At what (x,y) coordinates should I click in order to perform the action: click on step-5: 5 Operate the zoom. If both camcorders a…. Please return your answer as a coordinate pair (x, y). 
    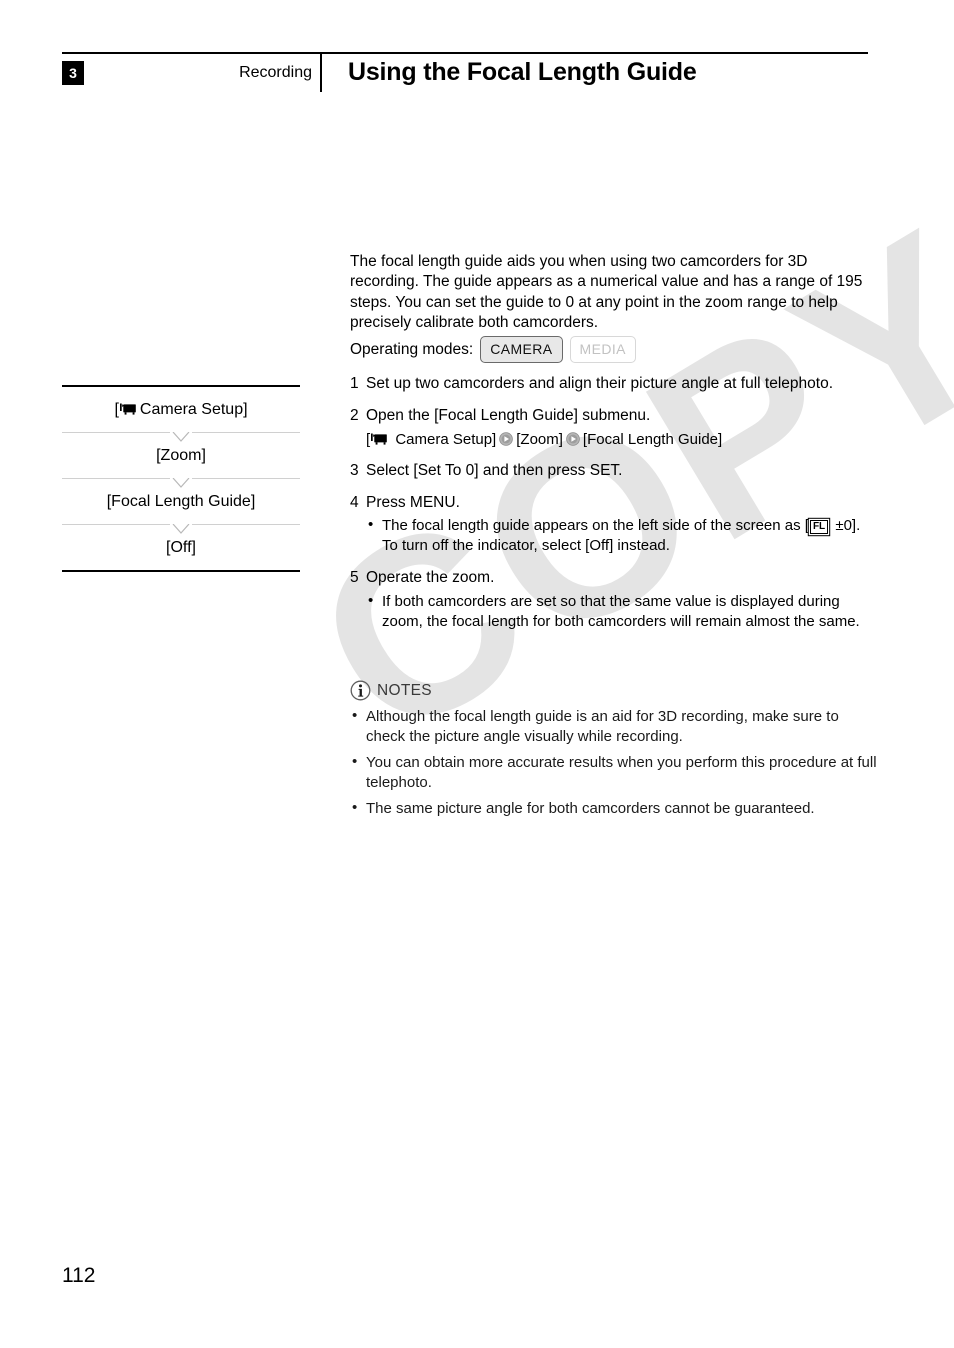
    Looking at the image, I should click on (612, 600).